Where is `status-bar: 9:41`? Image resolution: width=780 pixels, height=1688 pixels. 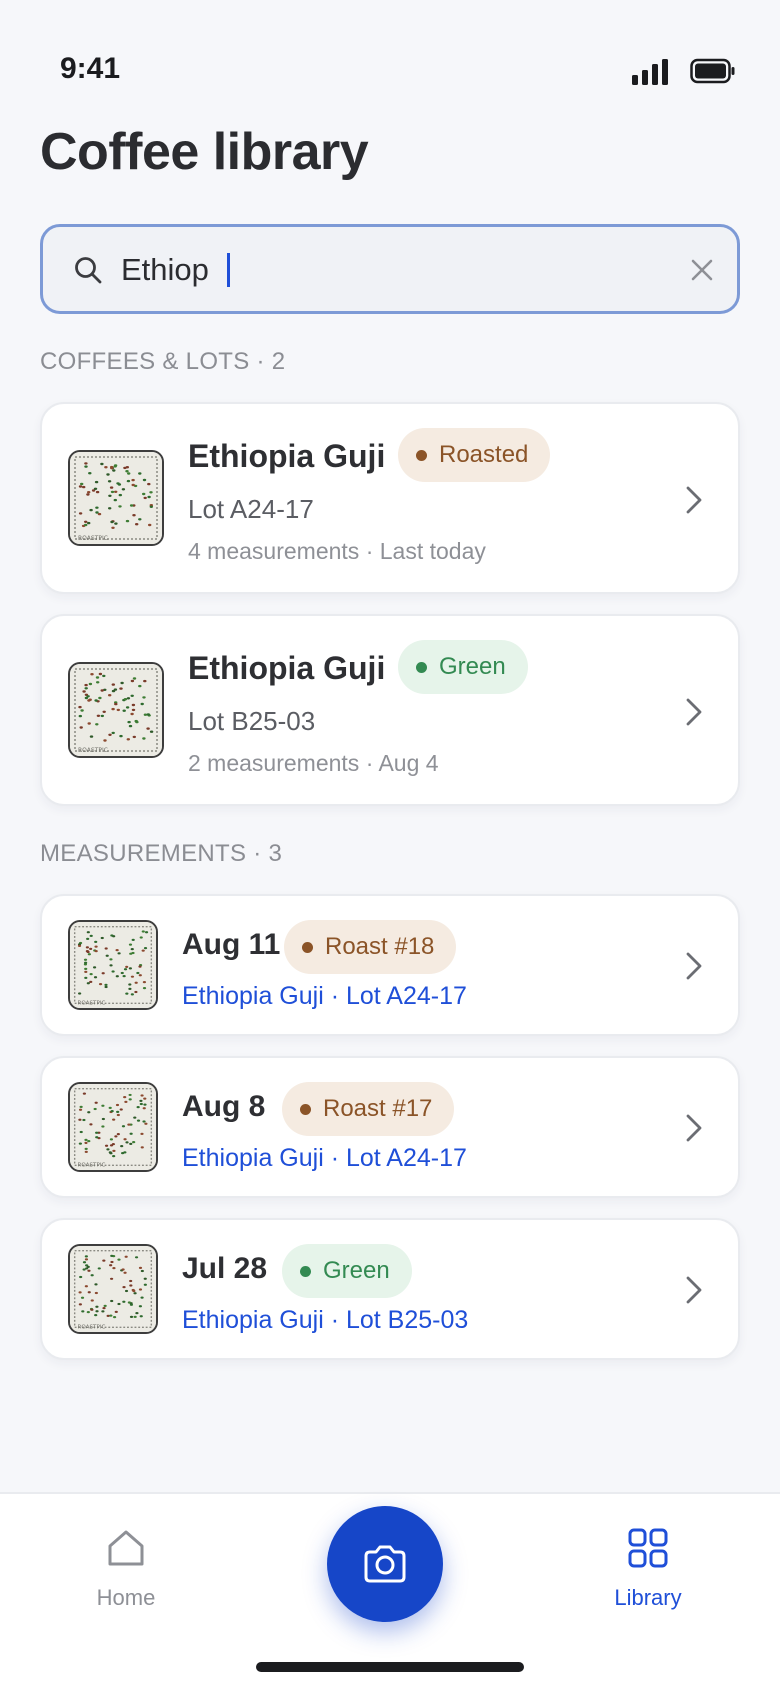 status-bar: 9:41 is located at coordinates (390, 70).